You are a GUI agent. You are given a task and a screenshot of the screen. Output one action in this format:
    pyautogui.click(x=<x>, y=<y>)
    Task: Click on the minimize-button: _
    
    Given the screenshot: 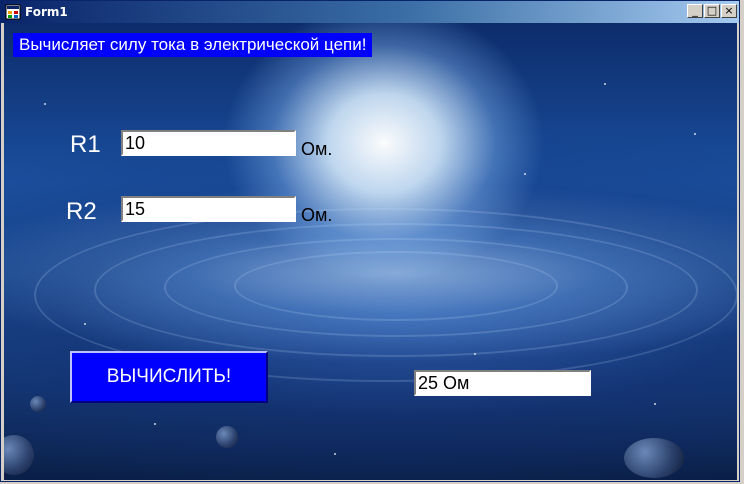 What is the action you would take?
    pyautogui.click(x=695, y=11)
    